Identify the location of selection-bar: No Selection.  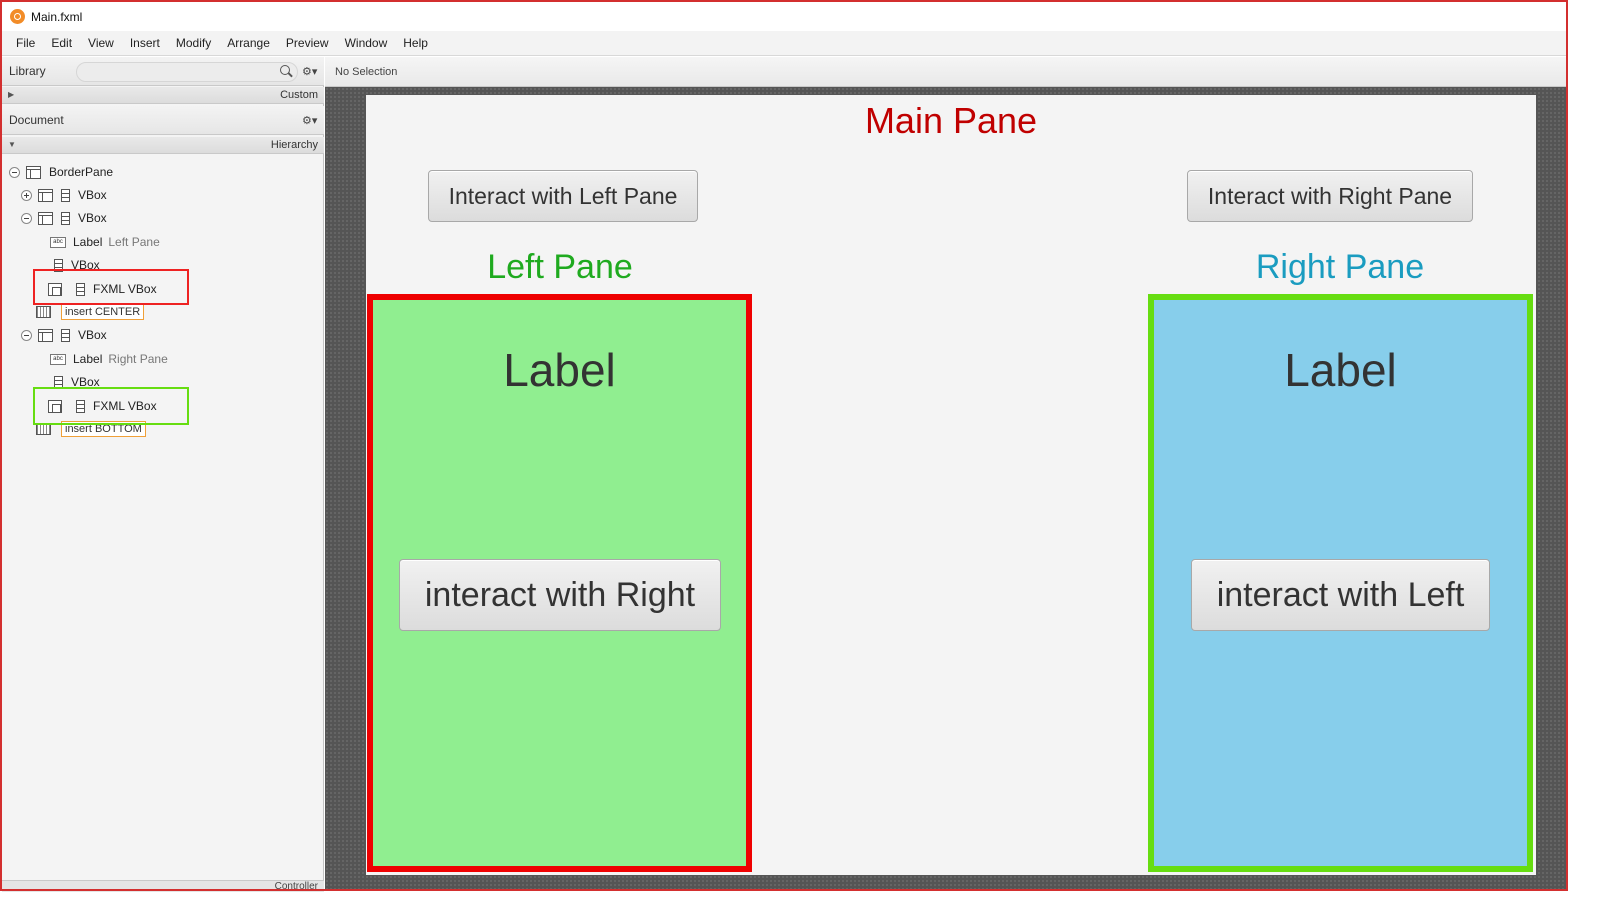
(945, 72).